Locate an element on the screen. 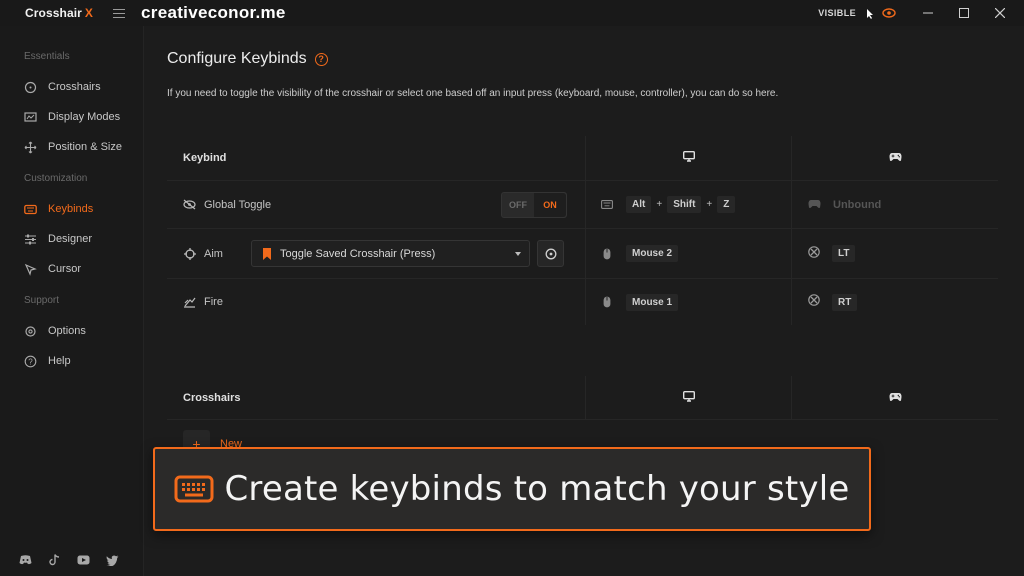 Image resolution: width=1024 pixels, height=576 pixels. keyboard-binding: Alt + Shift + Z is located at coordinates (688, 204).